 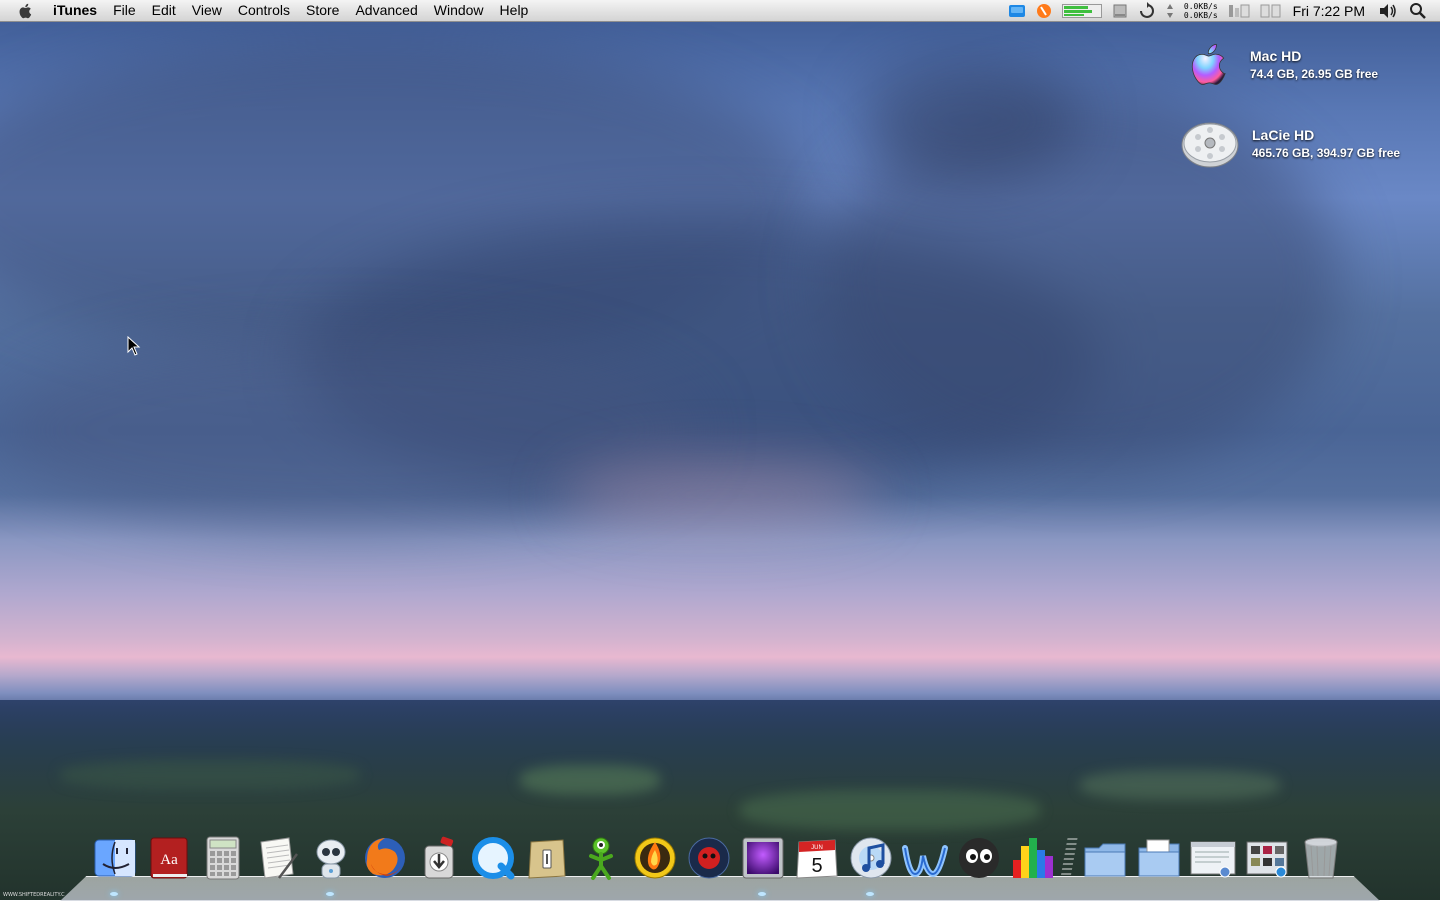 I want to click on dock-applications-folder, so click(x=1105, y=858).